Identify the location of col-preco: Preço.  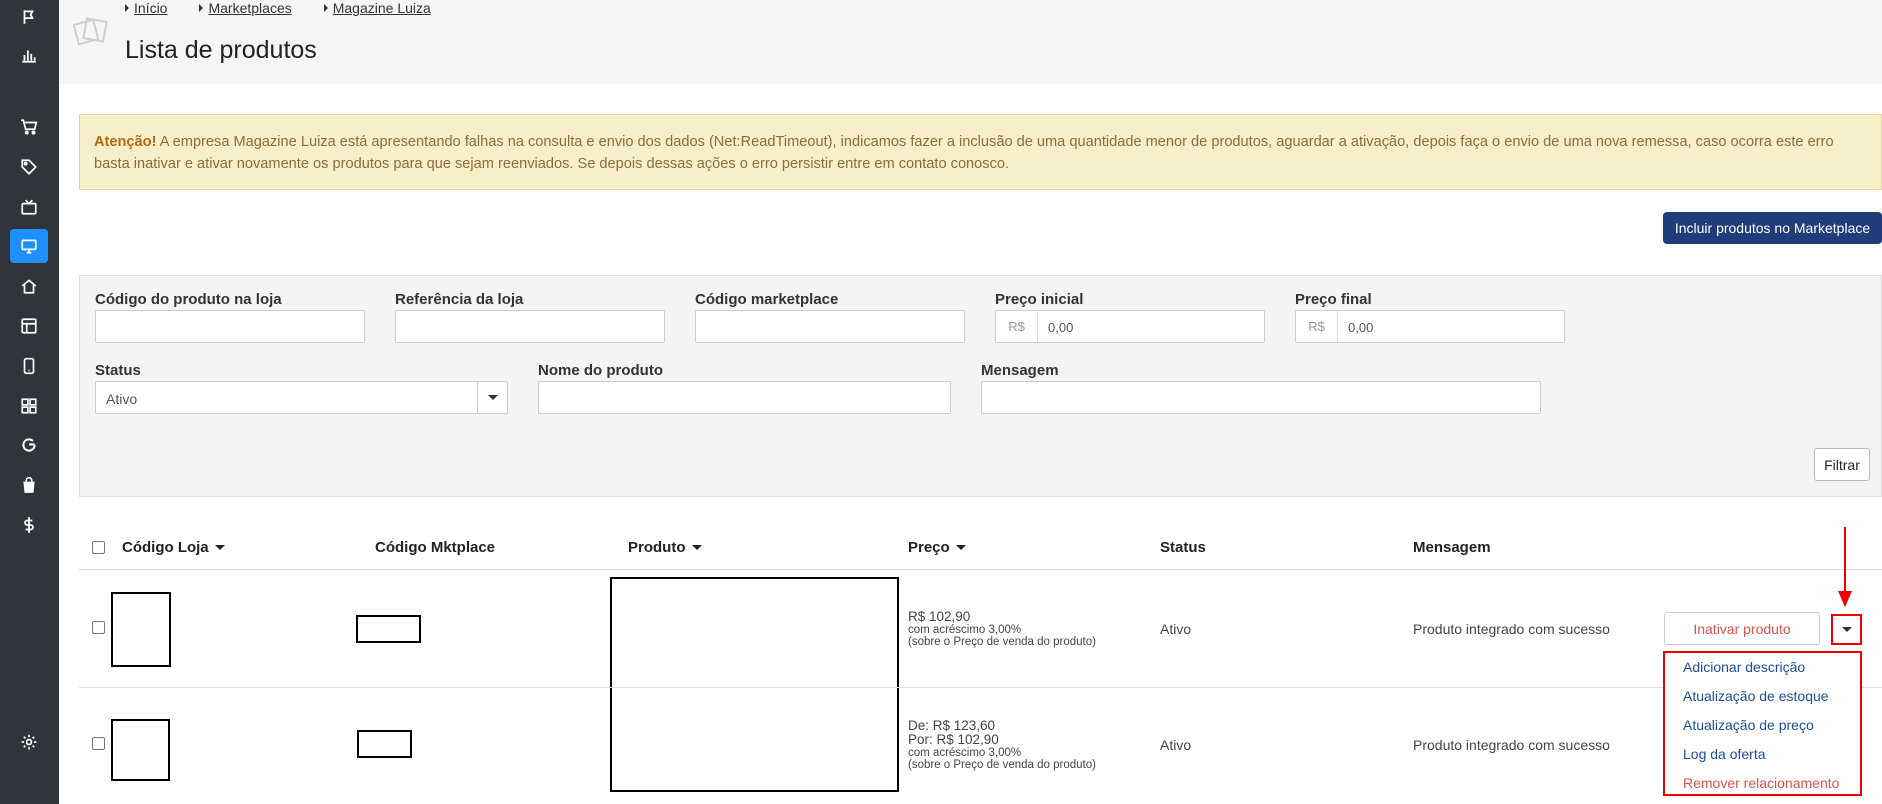
(937, 547).